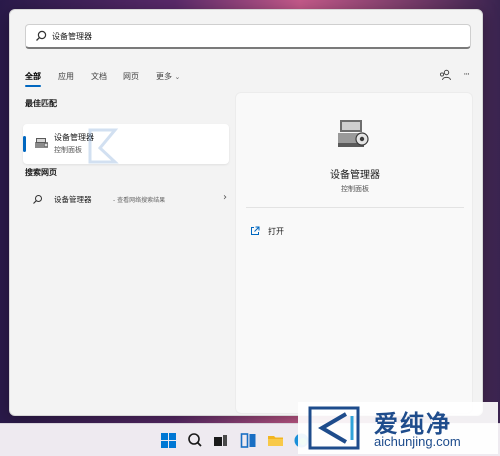  What do you see at coordinates (168, 440) in the screenshot?
I see `windows-start-icon` at bounding box center [168, 440].